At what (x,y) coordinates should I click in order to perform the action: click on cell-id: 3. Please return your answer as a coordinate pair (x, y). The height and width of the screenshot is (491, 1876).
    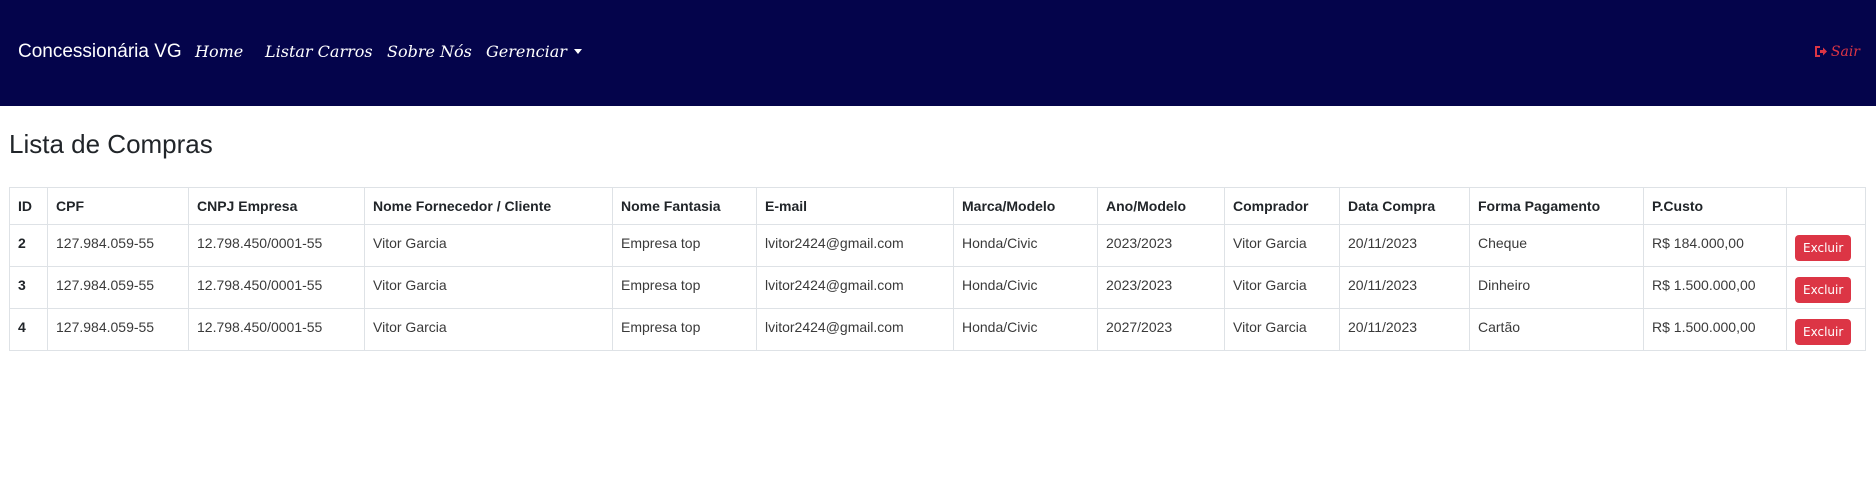
    Looking at the image, I should click on (28, 287).